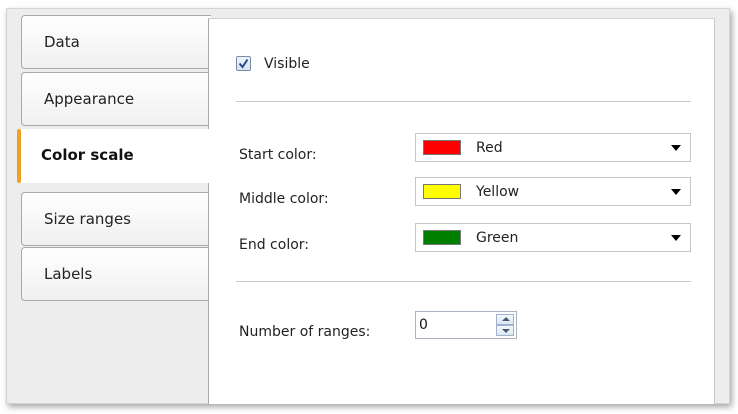  What do you see at coordinates (116, 42) in the screenshot?
I see `tab-data: Data` at bounding box center [116, 42].